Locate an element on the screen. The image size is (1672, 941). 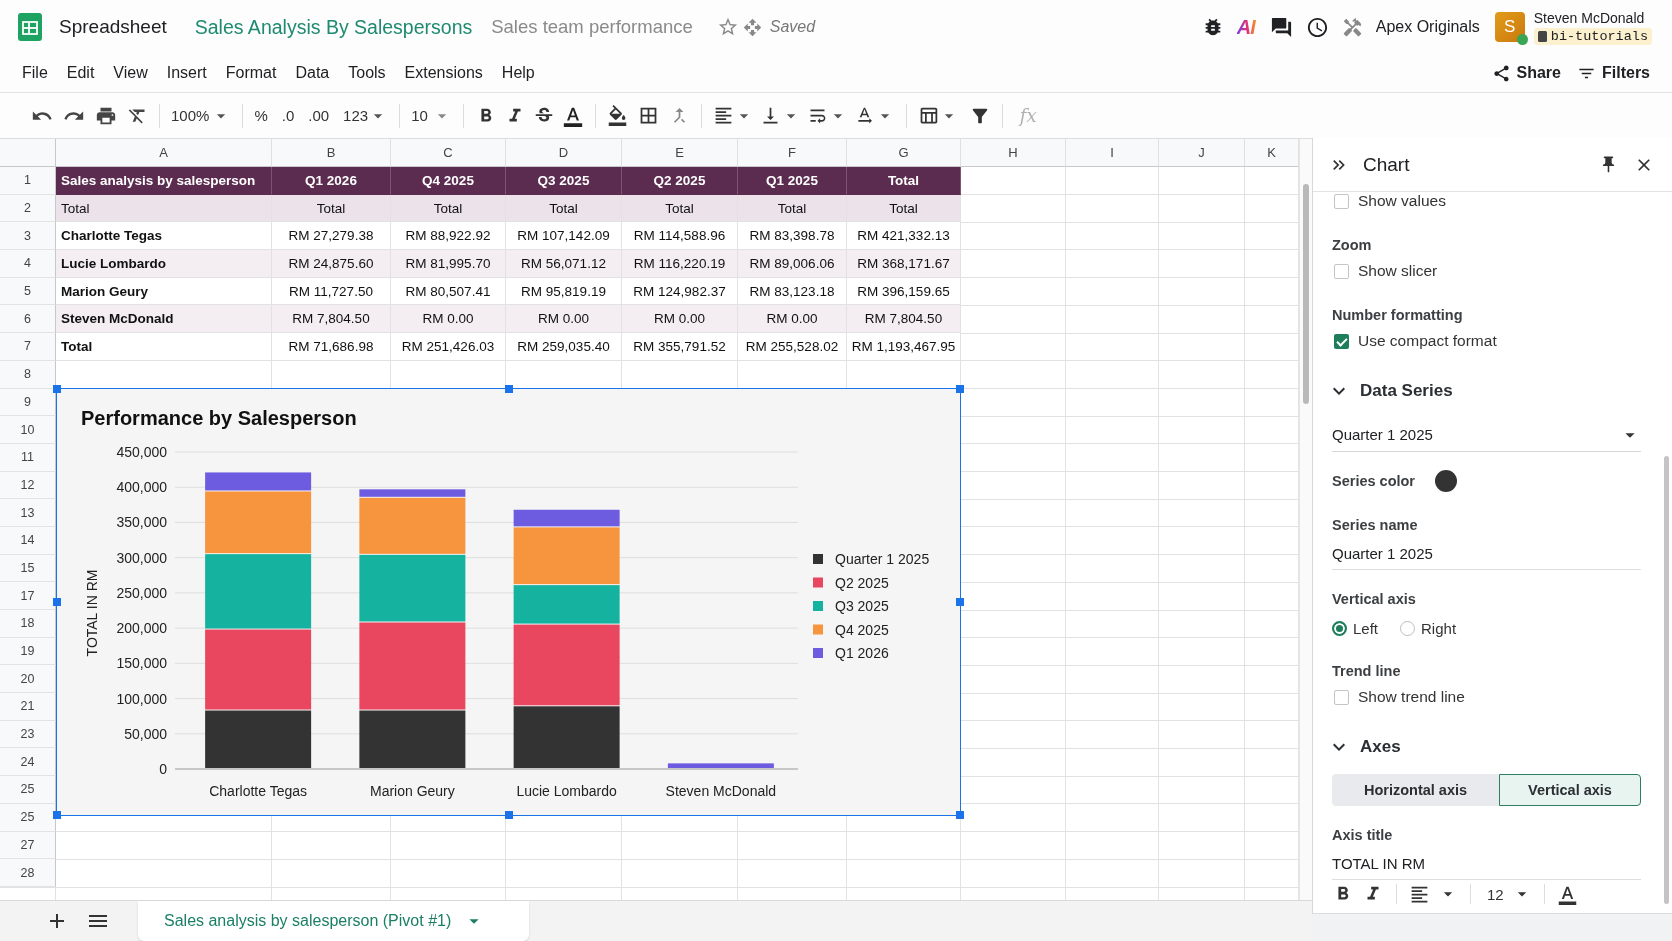
row-header: 14 is located at coordinates (28, 540).